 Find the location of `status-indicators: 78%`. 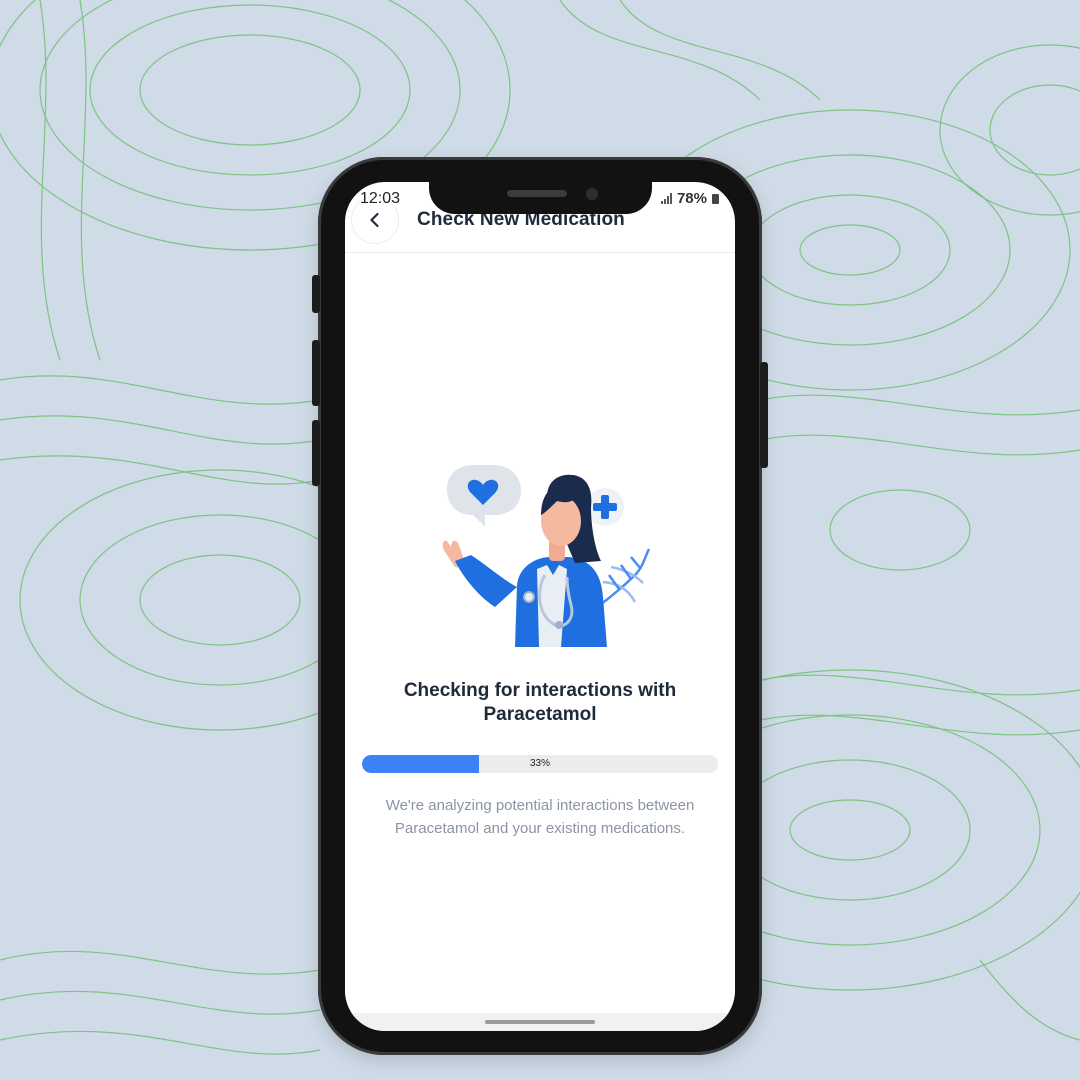

status-indicators: 78% is located at coordinates (689, 198).